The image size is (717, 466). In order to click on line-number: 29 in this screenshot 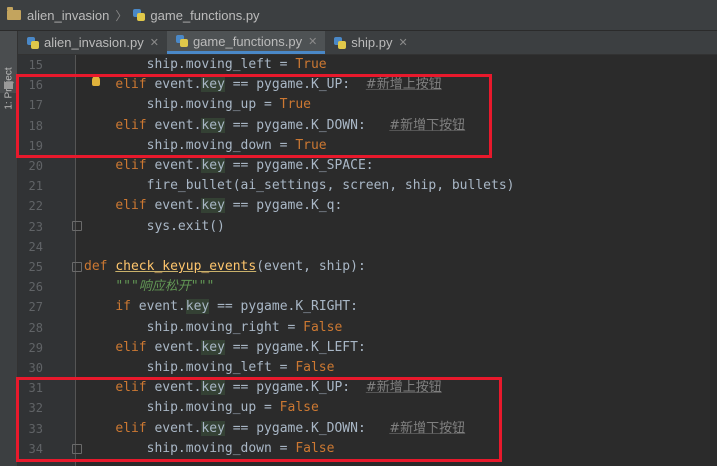, I will do `click(35, 347)`.